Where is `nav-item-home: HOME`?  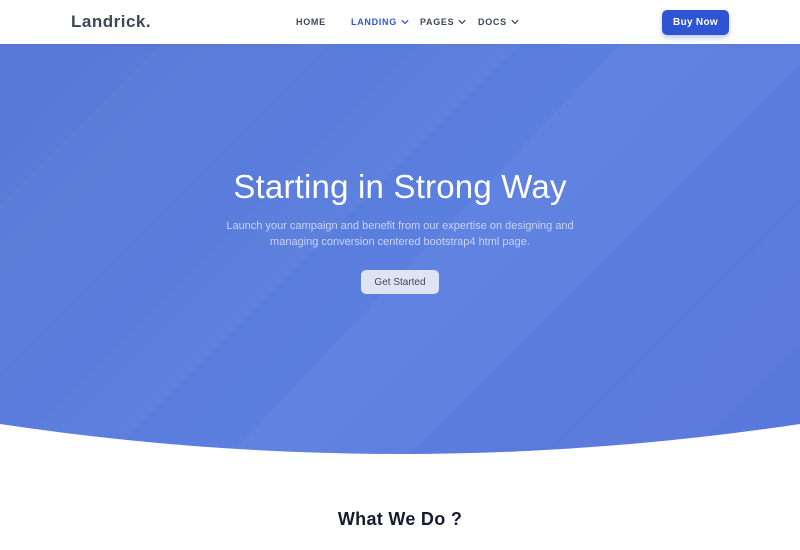 nav-item-home: HOME is located at coordinates (311, 22).